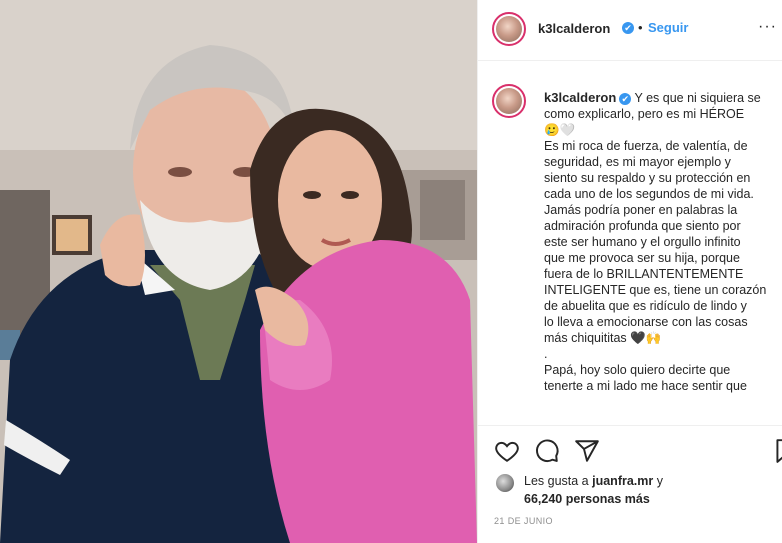  I want to click on caption-line: ., so click(546, 354).